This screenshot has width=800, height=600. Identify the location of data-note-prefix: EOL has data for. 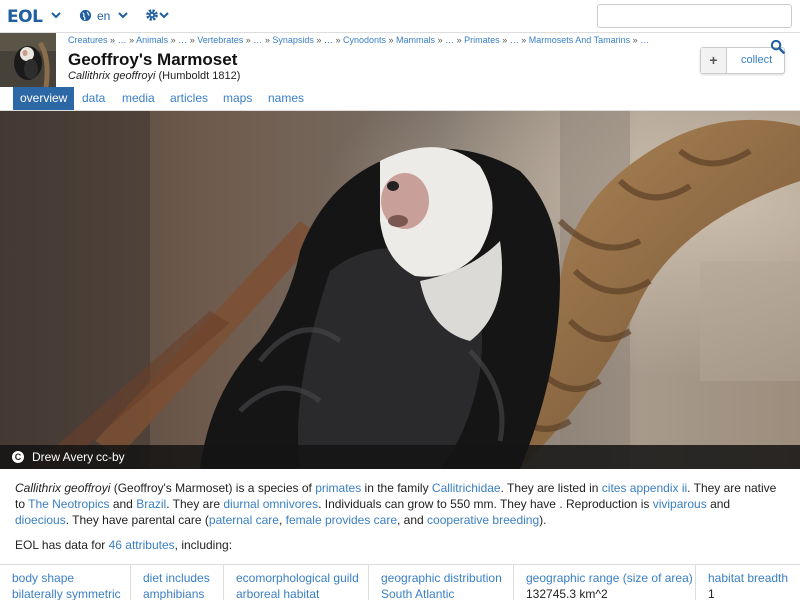
(62, 545).